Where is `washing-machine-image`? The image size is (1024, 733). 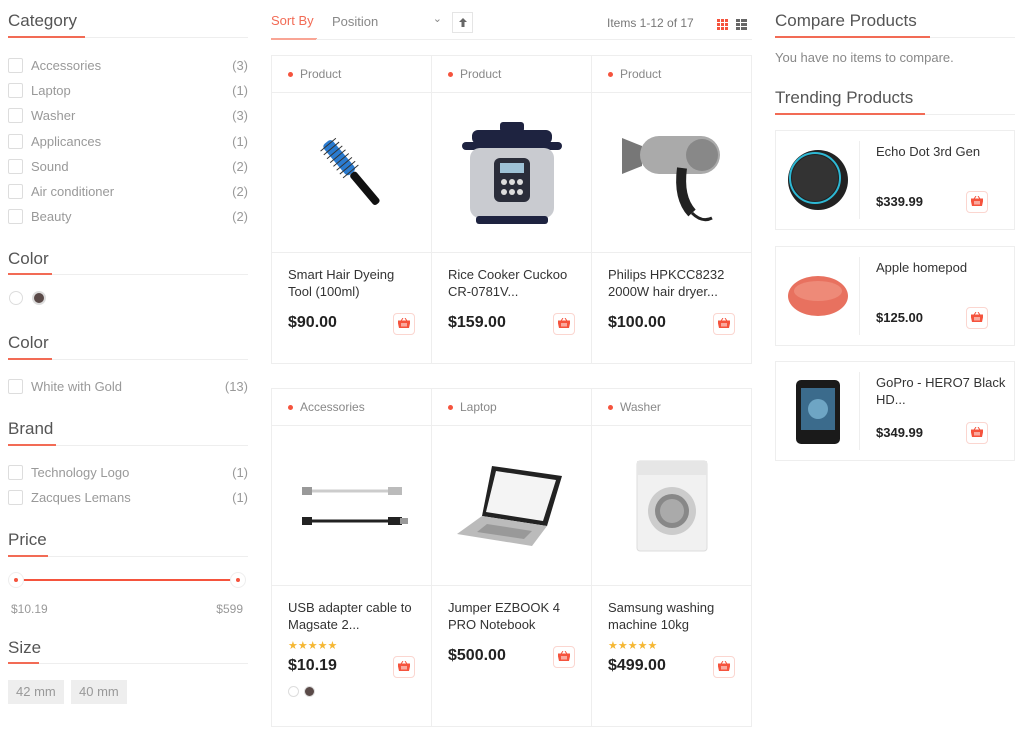
washing-machine-image is located at coordinates (671, 506).